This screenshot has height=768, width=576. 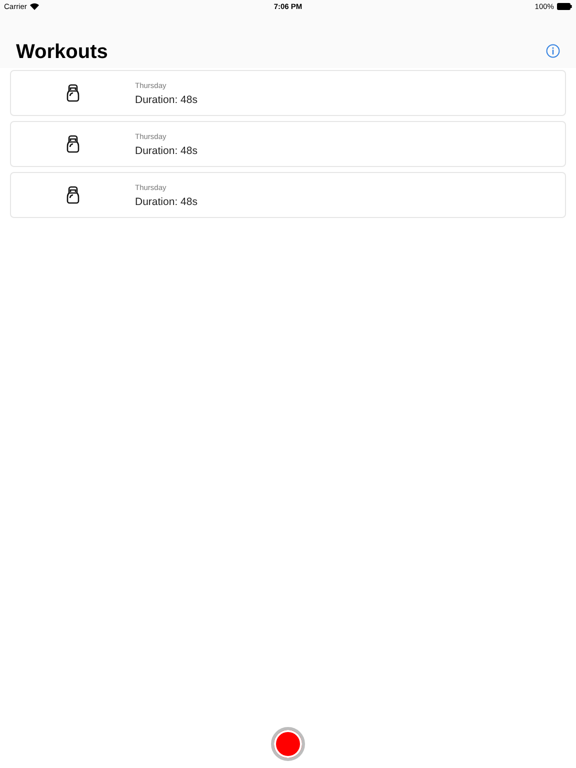 I want to click on battery-icon, so click(x=564, y=6).